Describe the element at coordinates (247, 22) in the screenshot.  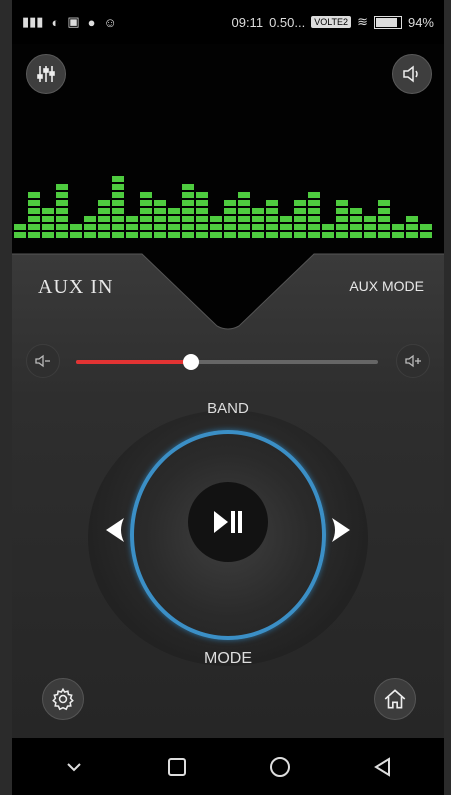
I see `clock: 09:11` at that location.